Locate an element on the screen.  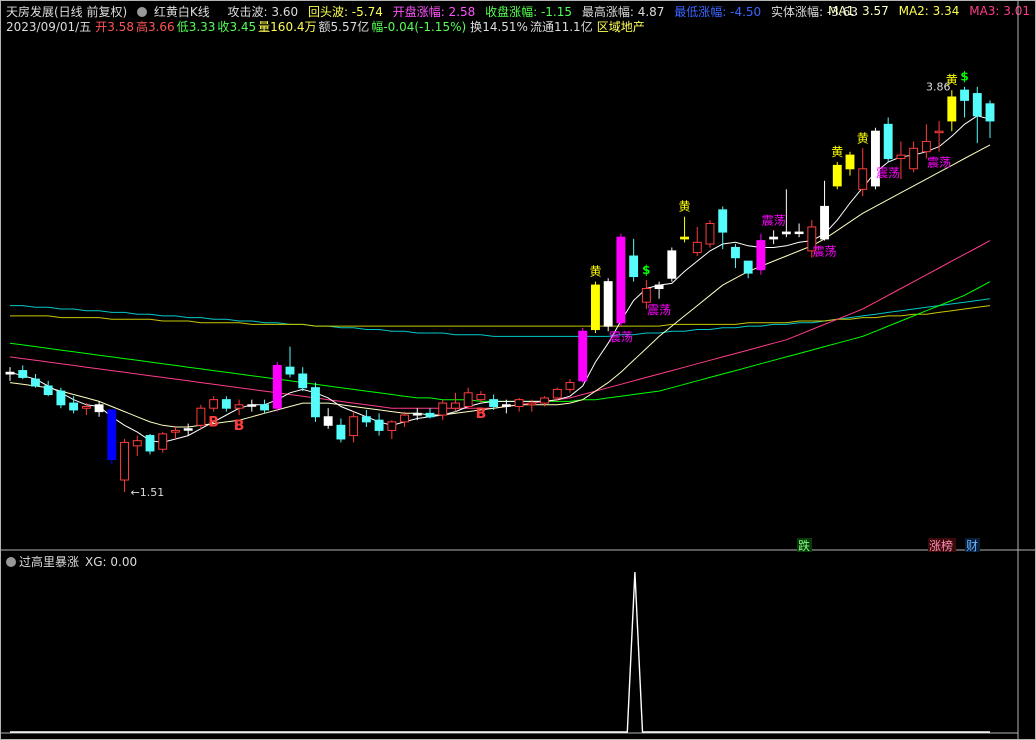
footer-tag-text: 跌 is located at coordinates (804, 545).